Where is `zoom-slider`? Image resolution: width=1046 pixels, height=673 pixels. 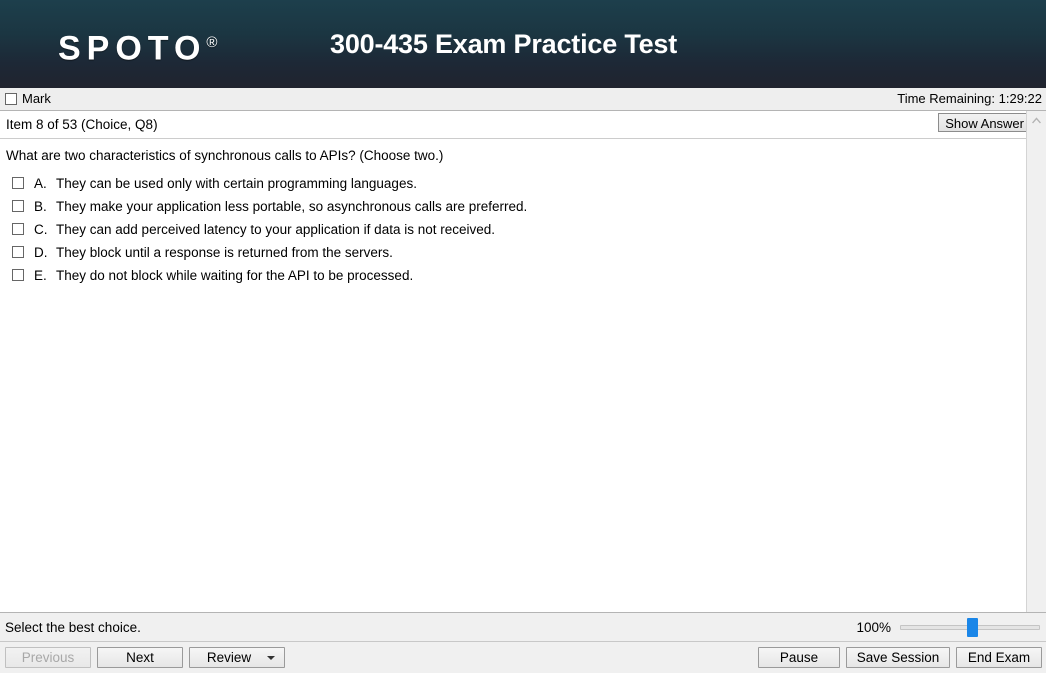 zoom-slider is located at coordinates (970, 627).